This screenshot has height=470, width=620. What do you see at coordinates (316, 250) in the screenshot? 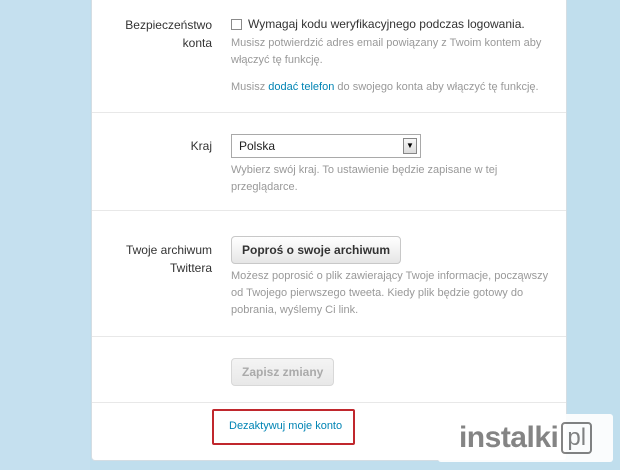
I see `request-archive-button: Poproś o swoje archiwum` at bounding box center [316, 250].